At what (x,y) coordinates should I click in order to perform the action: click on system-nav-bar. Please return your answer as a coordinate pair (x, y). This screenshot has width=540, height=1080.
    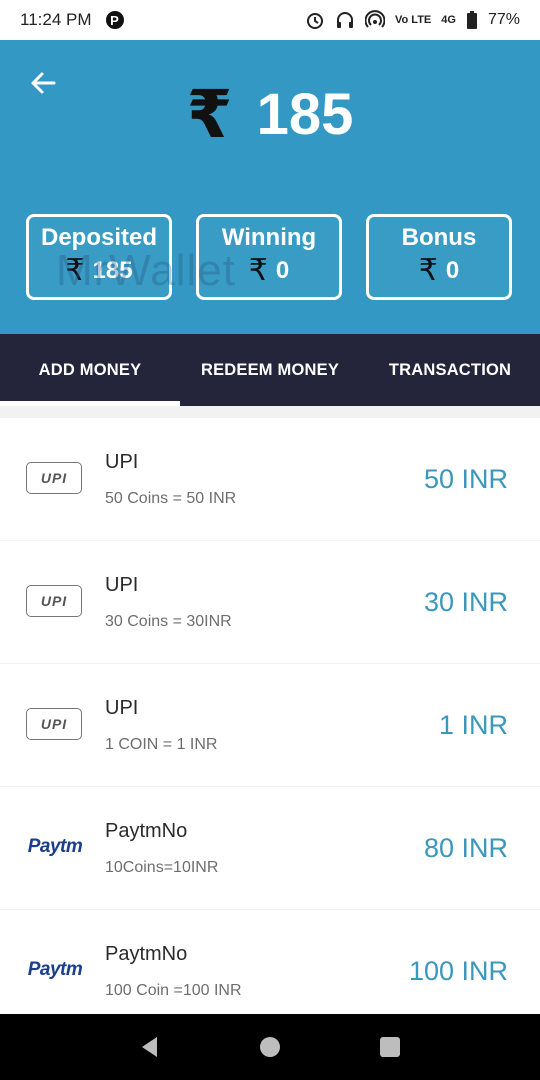
    Looking at the image, I should click on (270, 1047).